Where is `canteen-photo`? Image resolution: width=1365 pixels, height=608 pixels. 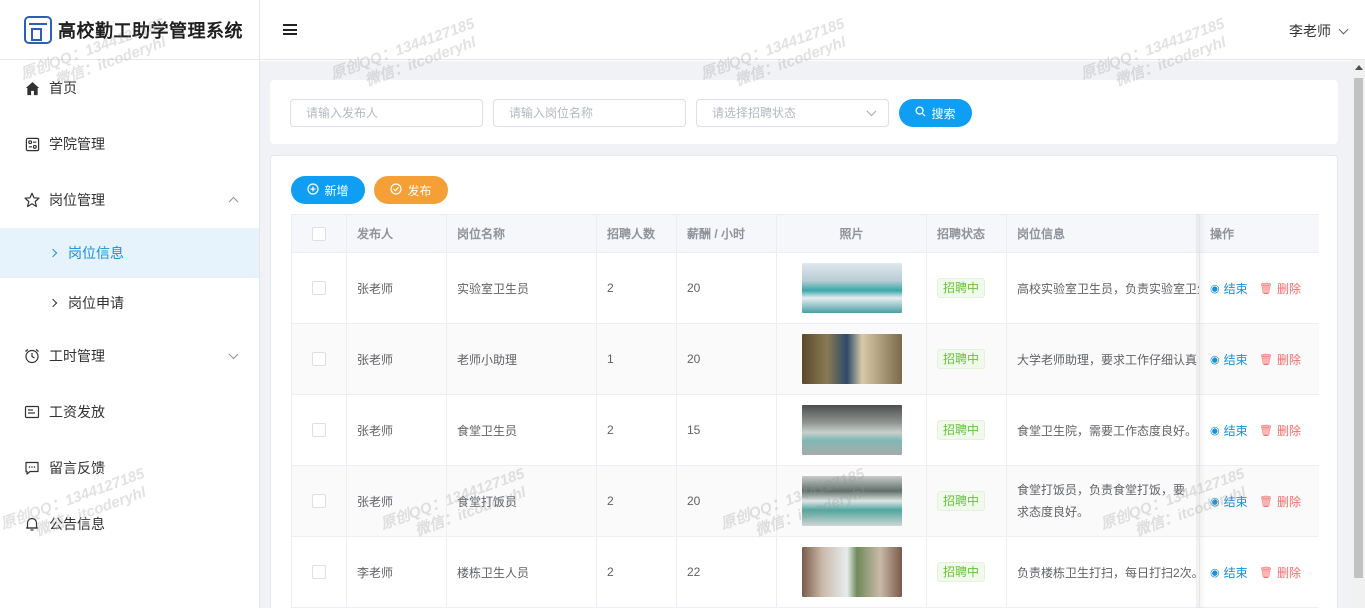
canteen-photo is located at coordinates (851, 430).